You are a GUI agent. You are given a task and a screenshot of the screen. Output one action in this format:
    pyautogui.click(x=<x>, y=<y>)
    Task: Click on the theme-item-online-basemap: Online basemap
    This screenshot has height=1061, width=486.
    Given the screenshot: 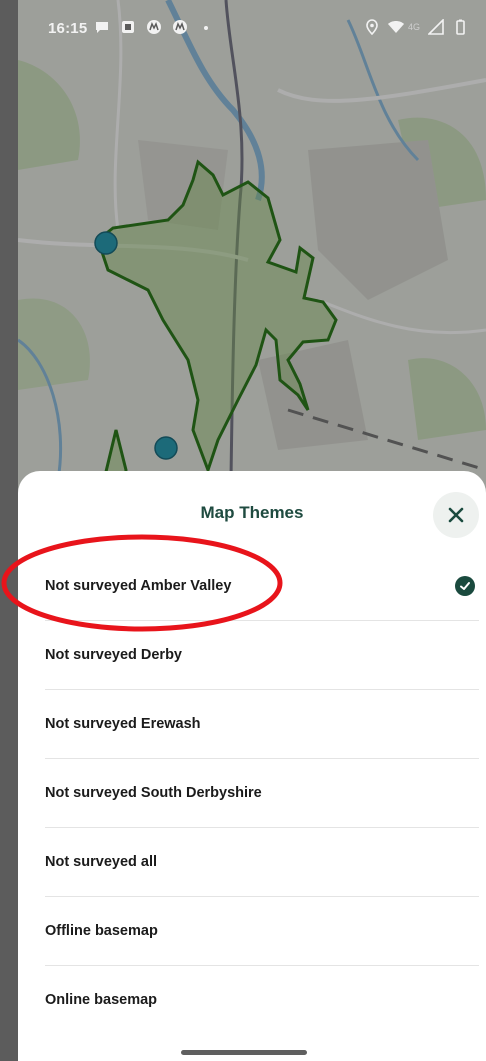 What is the action you would take?
    pyautogui.click(x=262, y=1000)
    